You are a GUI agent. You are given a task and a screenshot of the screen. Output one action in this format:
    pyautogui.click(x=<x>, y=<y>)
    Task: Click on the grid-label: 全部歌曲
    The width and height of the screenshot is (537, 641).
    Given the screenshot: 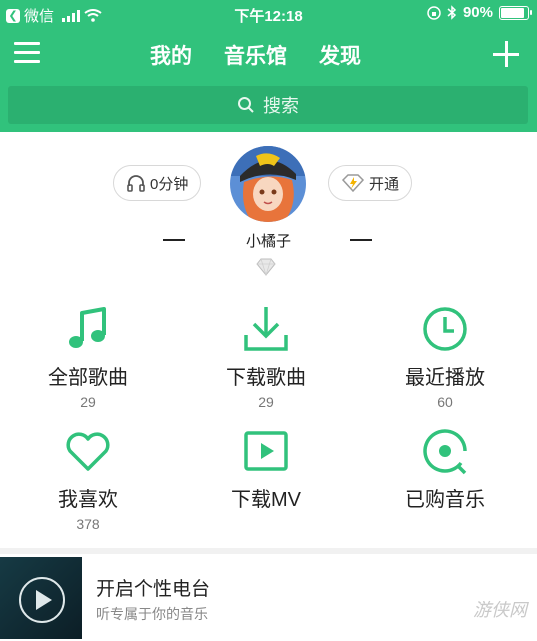 What is the action you would take?
    pyautogui.click(x=88, y=378)
    